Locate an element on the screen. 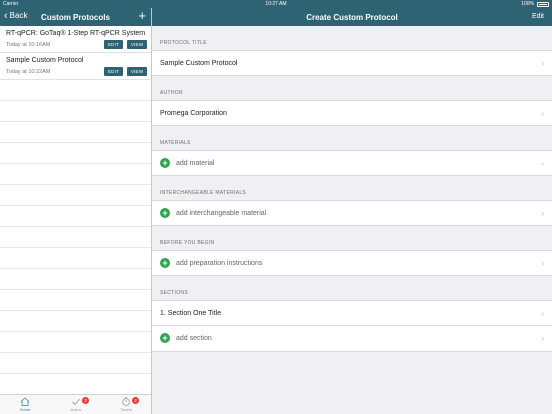 The image size is (552, 414). tab-home: Home is located at coordinates (25, 404).